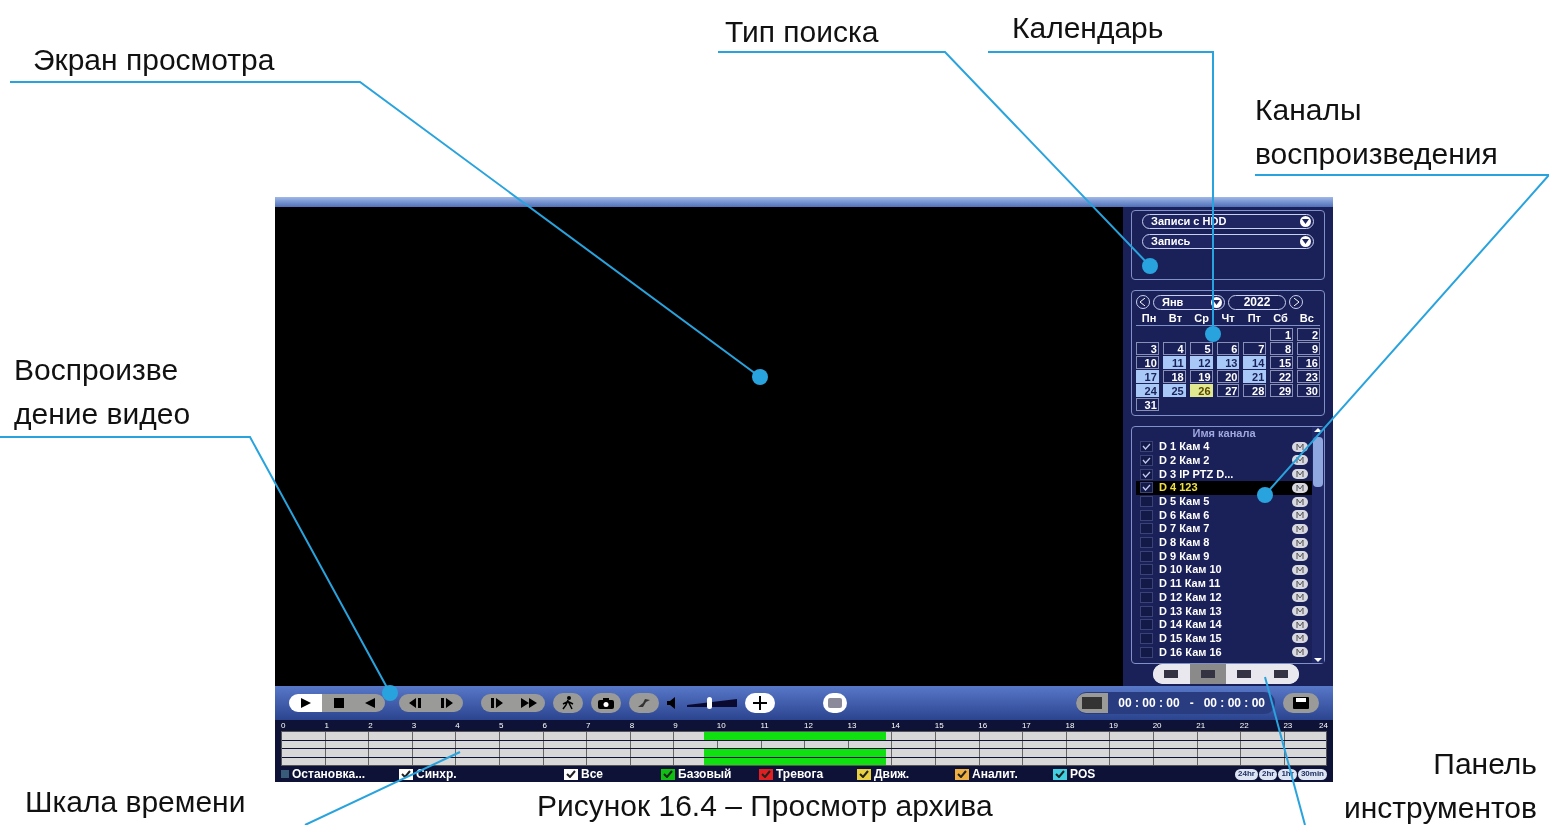 This screenshot has height=825, width=1549. What do you see at coordinates (1255, 348) in the screenshot?
I see `calendar-day: 7` at bounding box center [1255, 348].